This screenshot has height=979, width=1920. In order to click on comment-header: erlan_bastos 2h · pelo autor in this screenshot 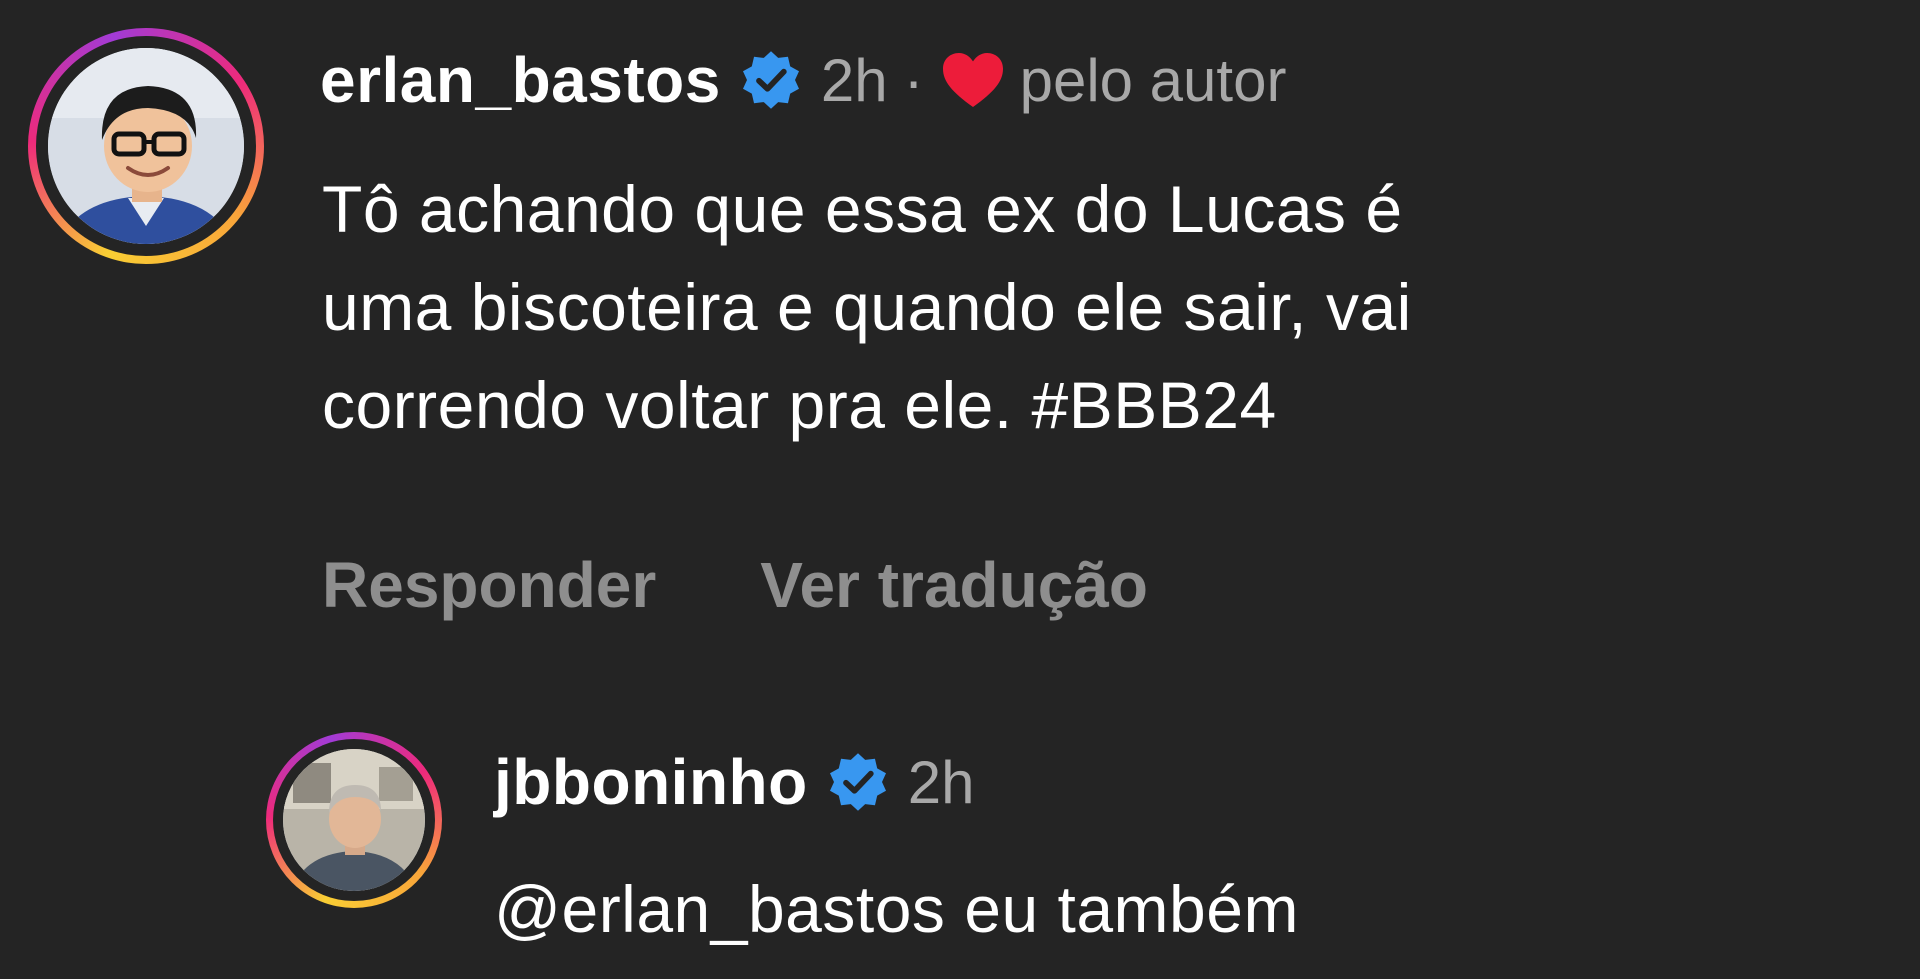, I will do `click(803, 80)`.